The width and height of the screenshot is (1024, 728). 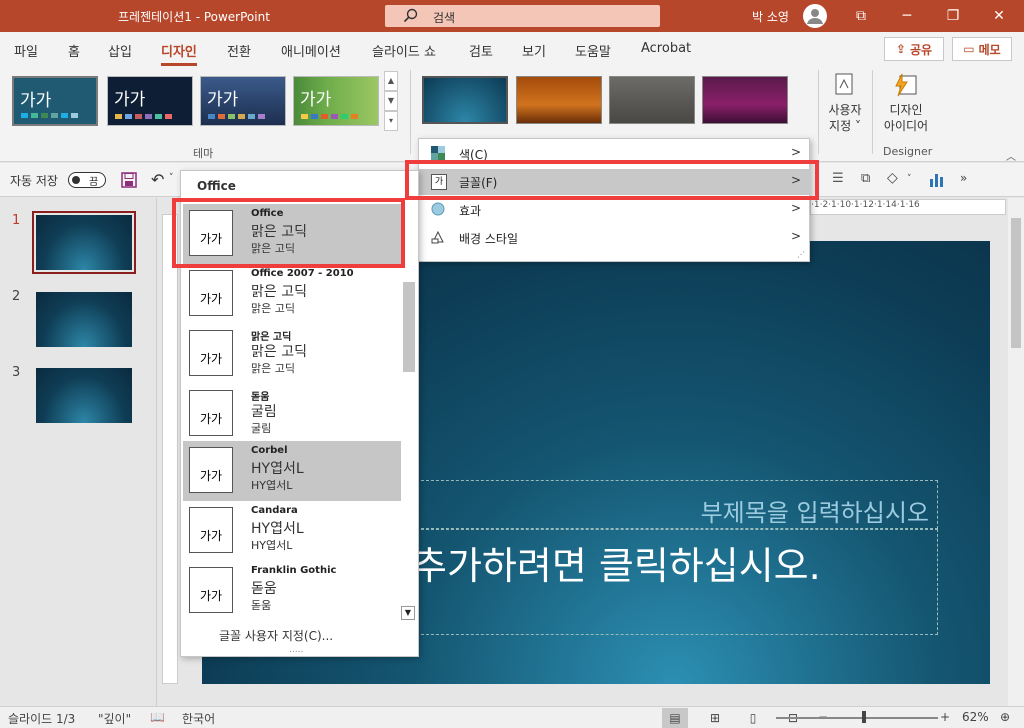 What do you see at coordinates (157, 179) in the screenshot?
I see `undo-icon: ↶` at bounding box center [157, 179].